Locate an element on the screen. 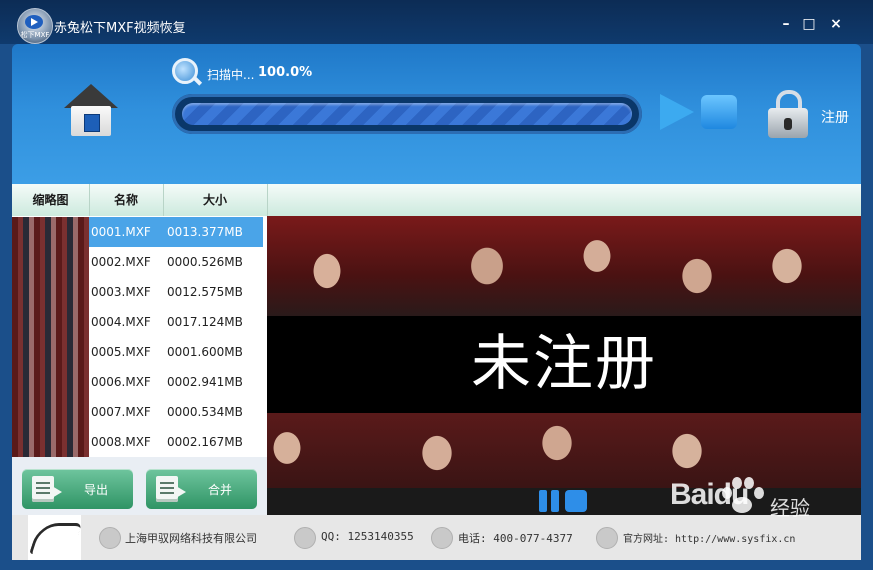  file-row: 0005.MXF 0001.600MB is located at coordinates (139, 352).